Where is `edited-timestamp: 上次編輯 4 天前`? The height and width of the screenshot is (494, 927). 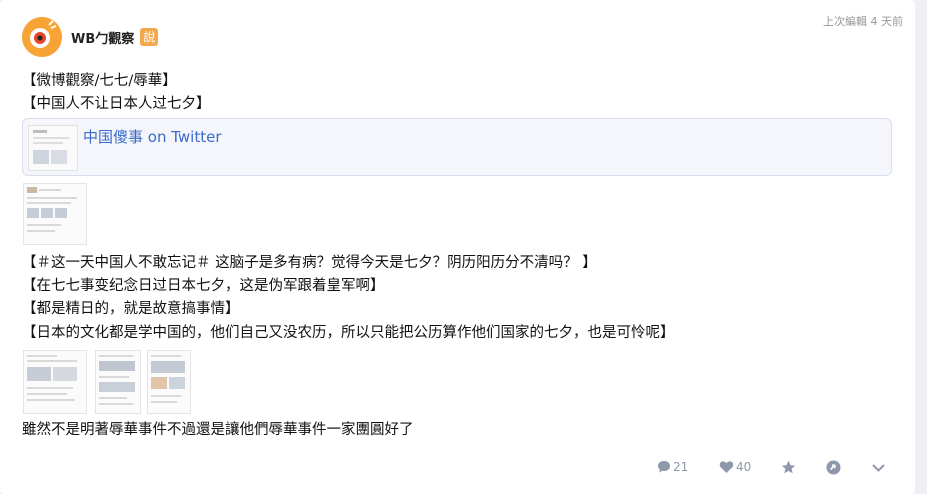
edited-timestamp: 上次編輯 4 天前 is located at coordinates (863, 21).